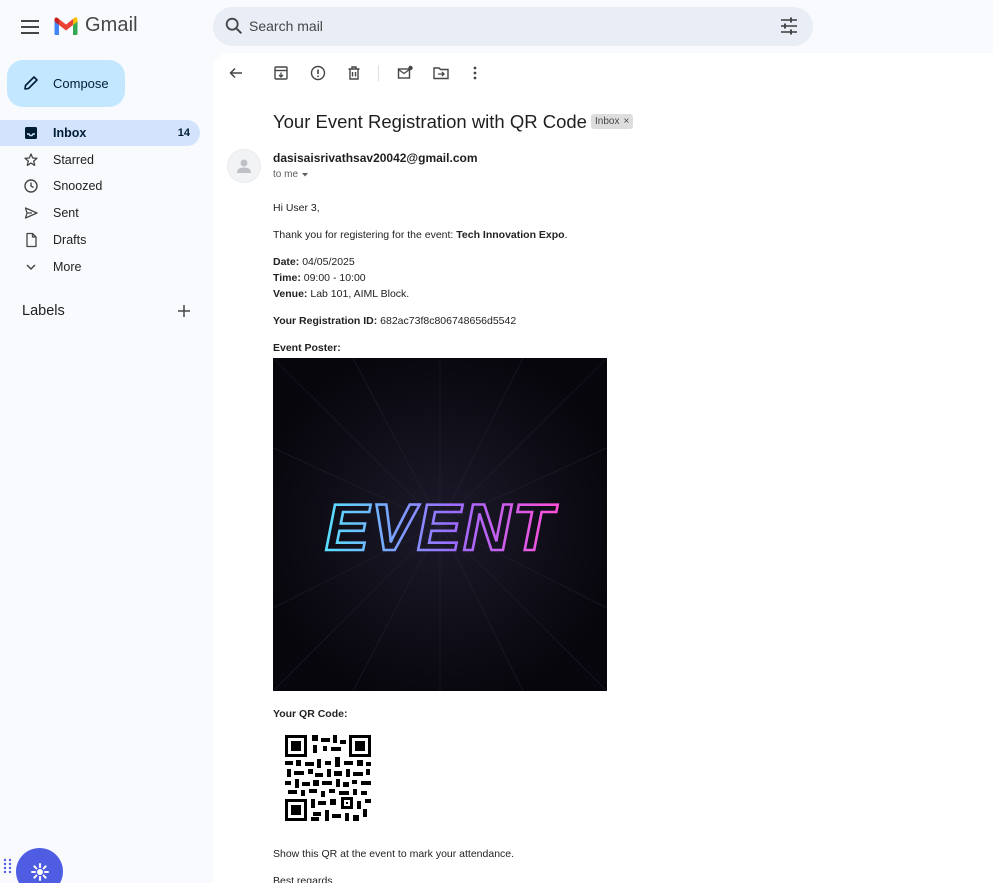 This screenshot has width=993, height=883. I want to click on sidebar-item-label: More, so click(67, 267).